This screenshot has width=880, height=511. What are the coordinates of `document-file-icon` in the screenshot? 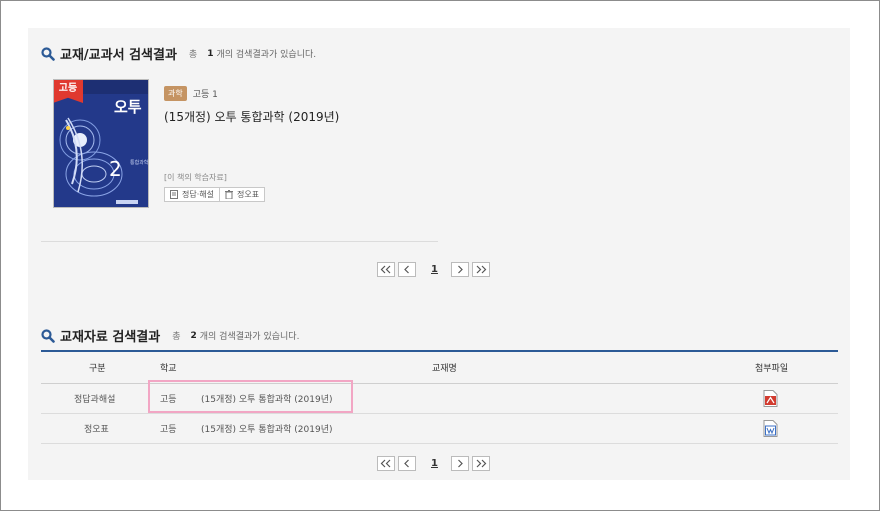 It's located at (770, 428).